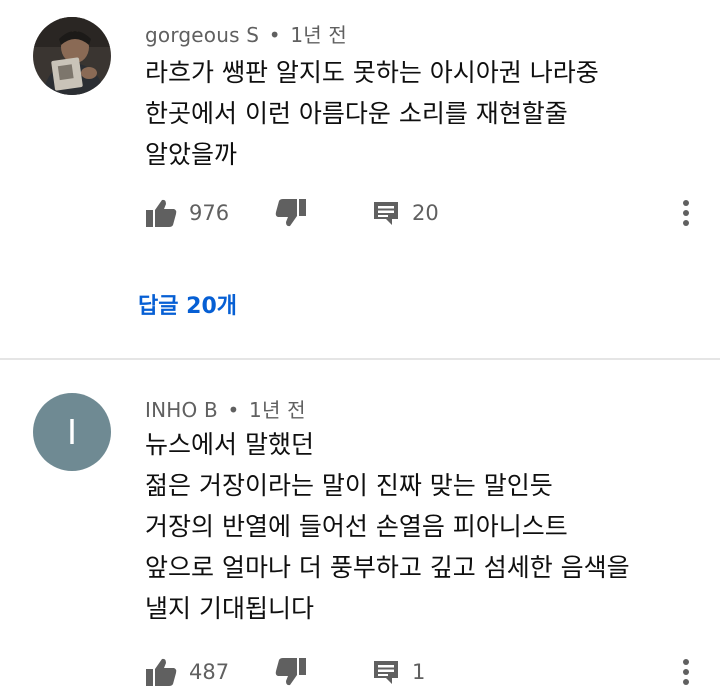 The height and width of the screenshot is (695, 720). I want to click on comment-line: 젊은 거장이라는 말이 진짜 맞는 말인듯, so click(349, 485).